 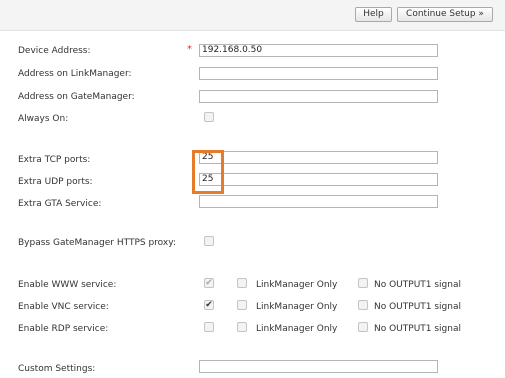 What do you see at coordinates (363, 283) in the screenshot?
I see `www-no-output-checkbox` at bounding box center [363, 283].